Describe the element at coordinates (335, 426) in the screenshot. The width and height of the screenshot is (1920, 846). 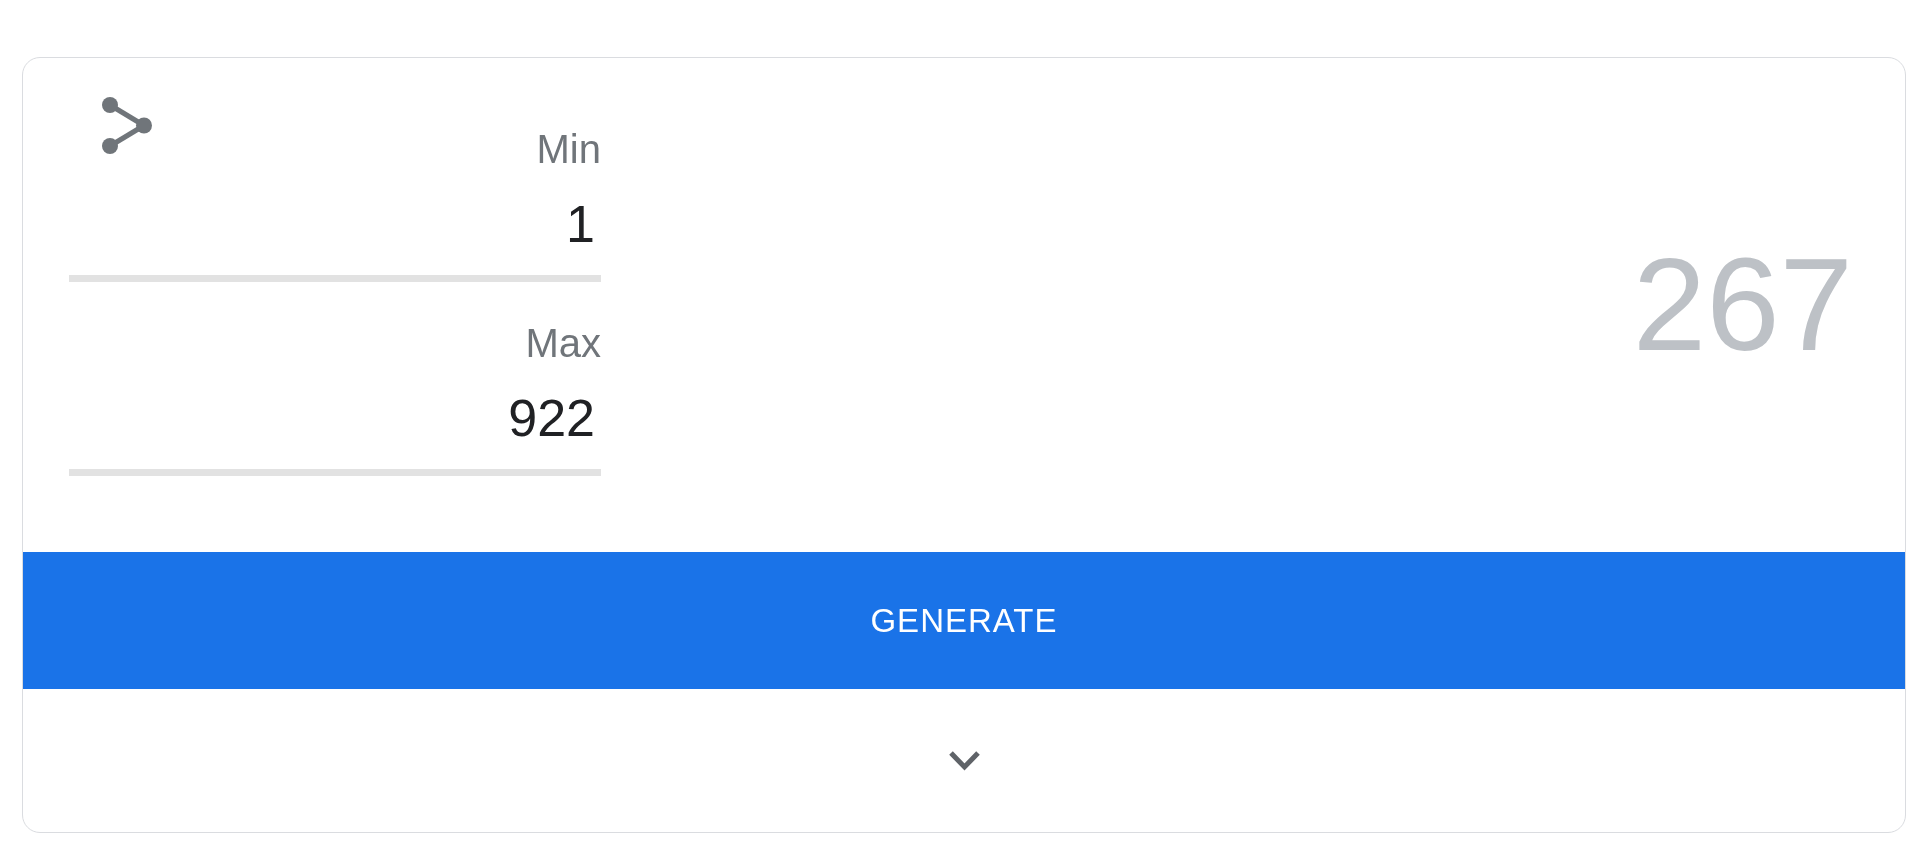
I see `number-input-field: 922` at that location.